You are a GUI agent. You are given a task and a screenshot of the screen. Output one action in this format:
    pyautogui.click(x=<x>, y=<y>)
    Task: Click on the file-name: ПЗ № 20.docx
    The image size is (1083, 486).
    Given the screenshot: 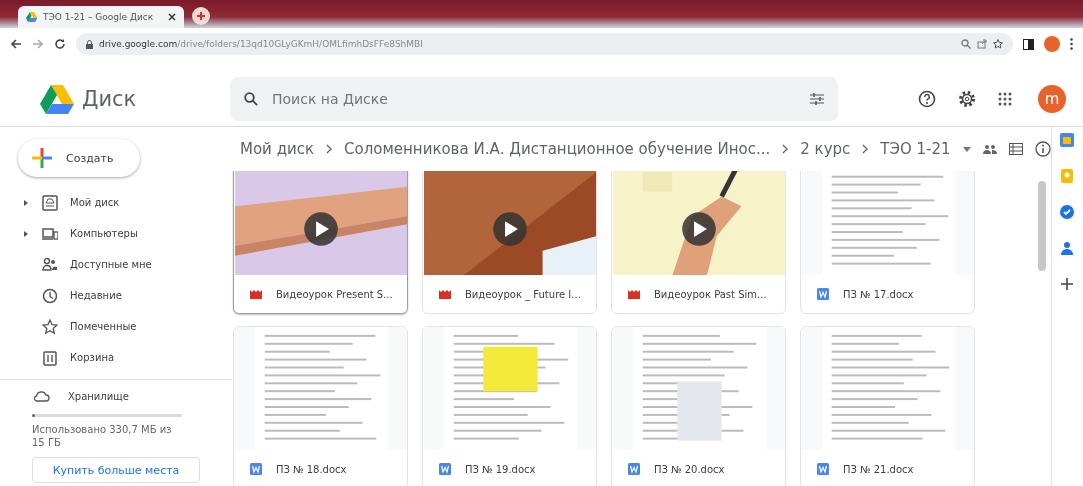 What is the action you would take?
    pyautogui.click(x=689, y=469)
    